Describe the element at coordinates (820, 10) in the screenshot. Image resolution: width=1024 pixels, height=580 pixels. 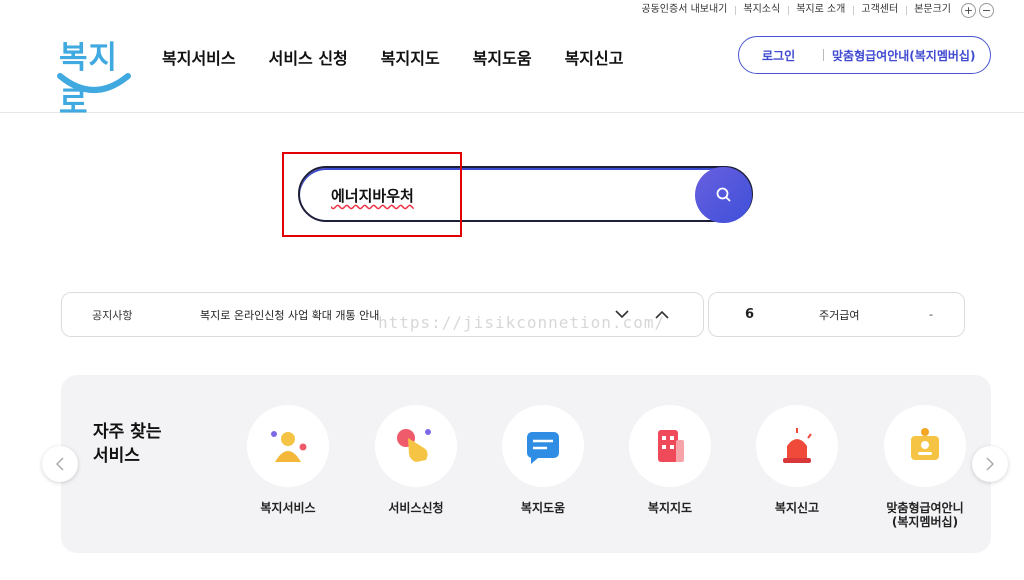
I see `about-link: 복지로 소개` at that location.